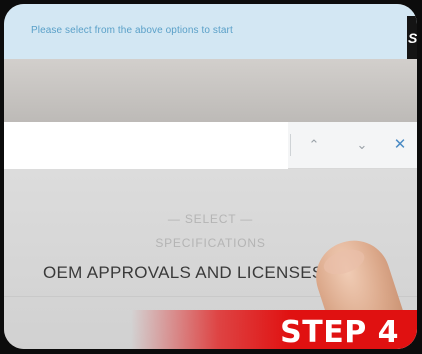 The image size is (422, 354). Describe the element at coordinates (314, 145) in the screenshot. I see `chevron-up-icon: ⌃` at that location.